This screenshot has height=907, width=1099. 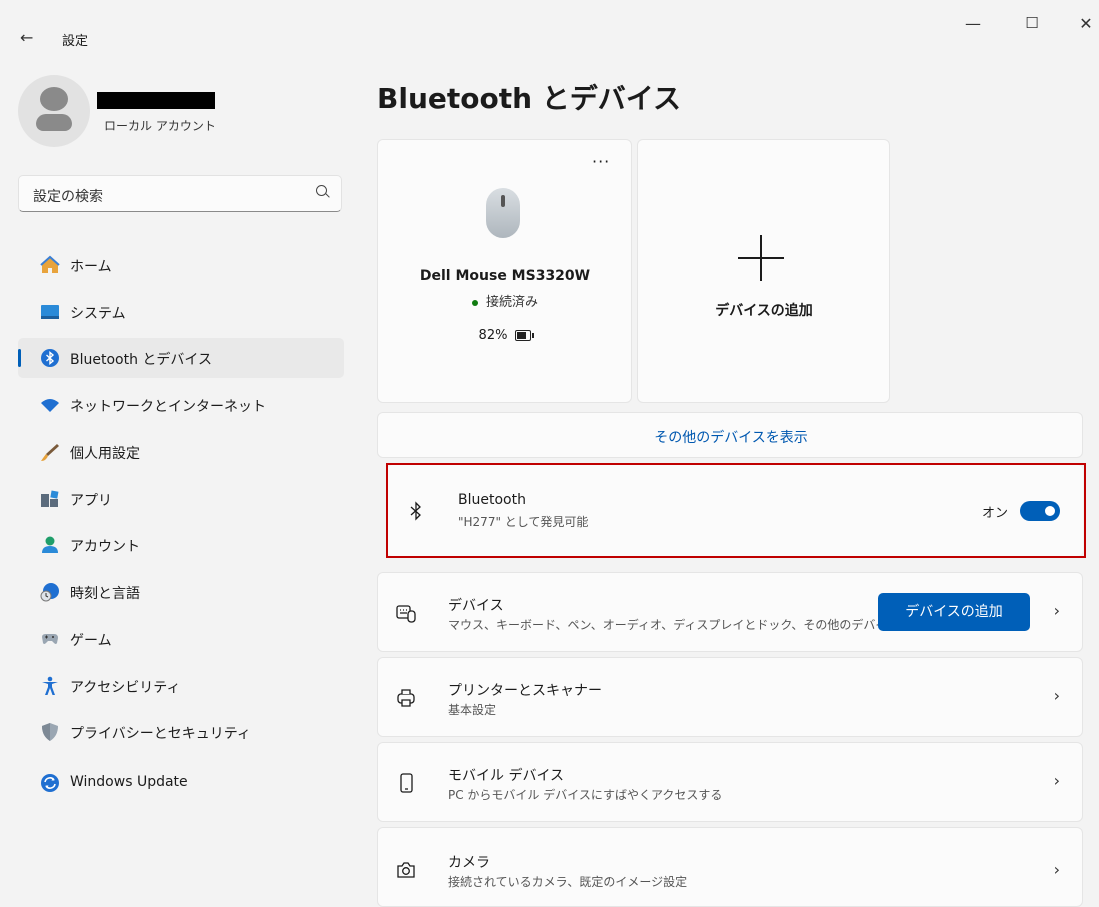 I want to click on plus-icon-vertical, so click(x=761, y=258).